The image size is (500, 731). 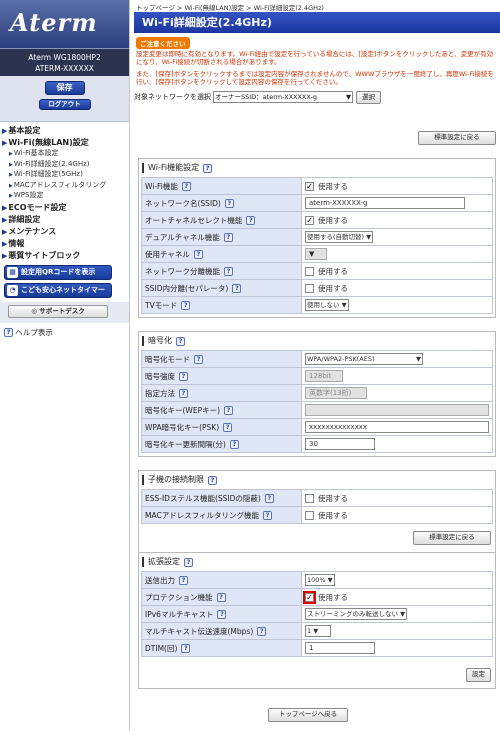 I want to click on nav-info: ▶情報, so click(x=64, y=244).